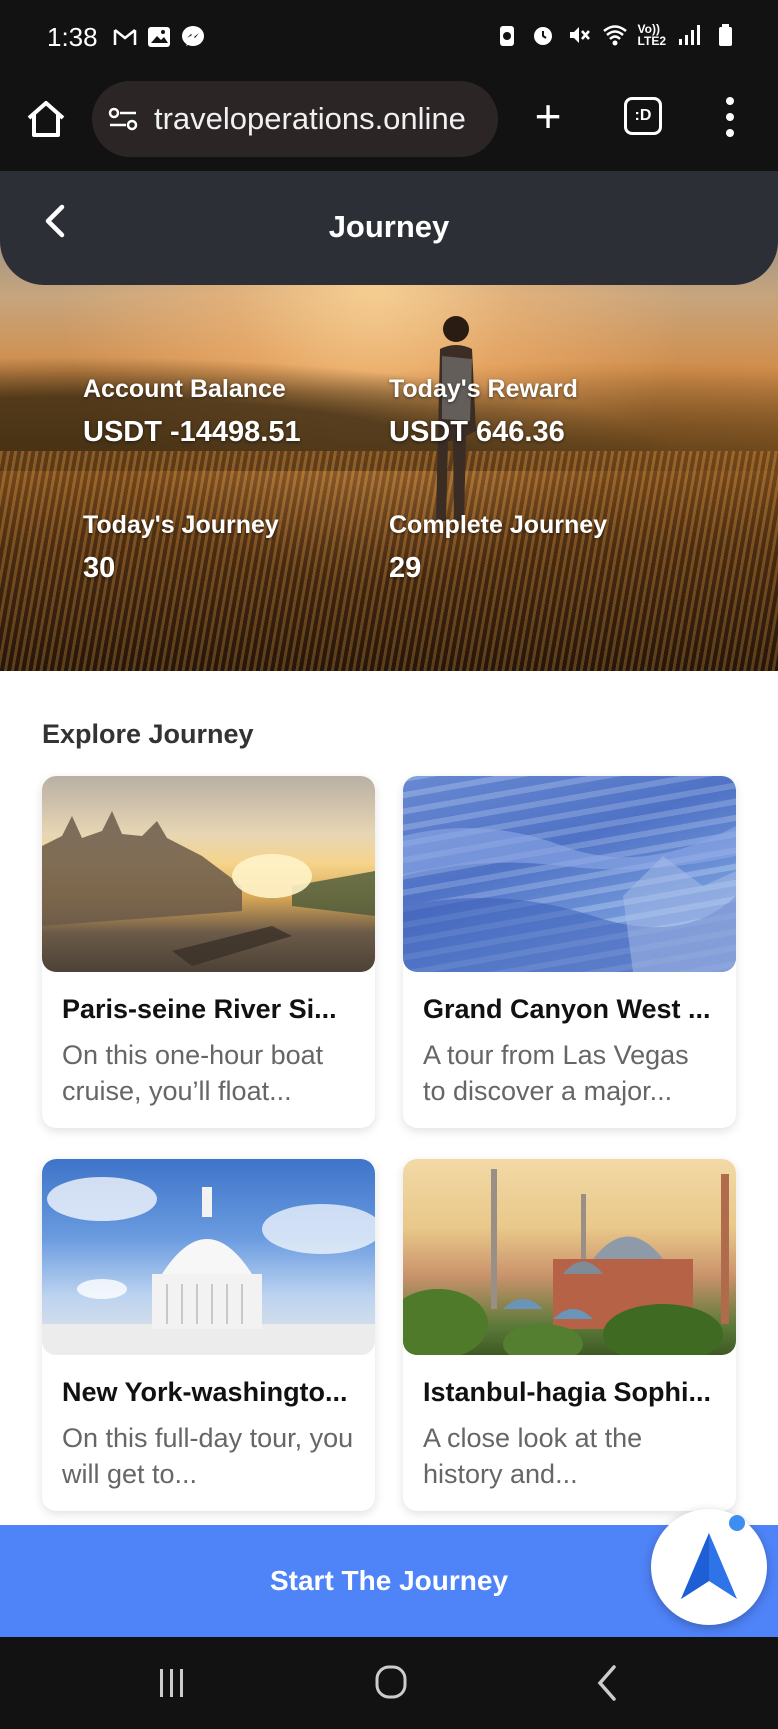  I want to click on status-notification-icons, so click(159, 37).